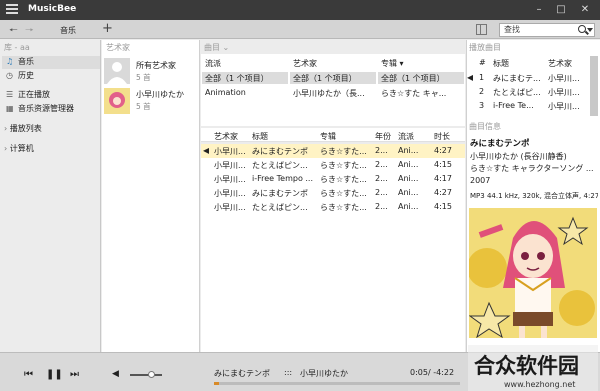 Image resolution: width=600 pixels, height=391 pixels. I want to click on watermark-logo: 合众软件园 www.hezhong.net, so click(533, 368).